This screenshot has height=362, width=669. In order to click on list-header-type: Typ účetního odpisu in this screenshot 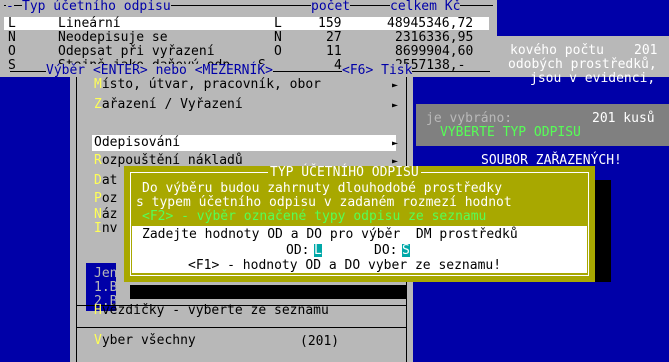, I will do `click(96, 7)`.